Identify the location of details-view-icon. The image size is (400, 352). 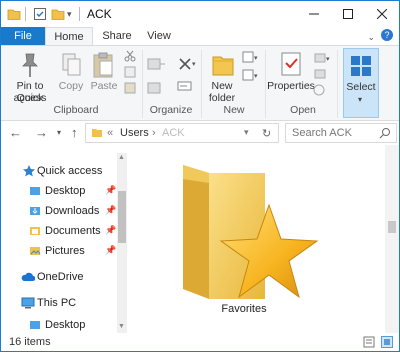
(369, 342).